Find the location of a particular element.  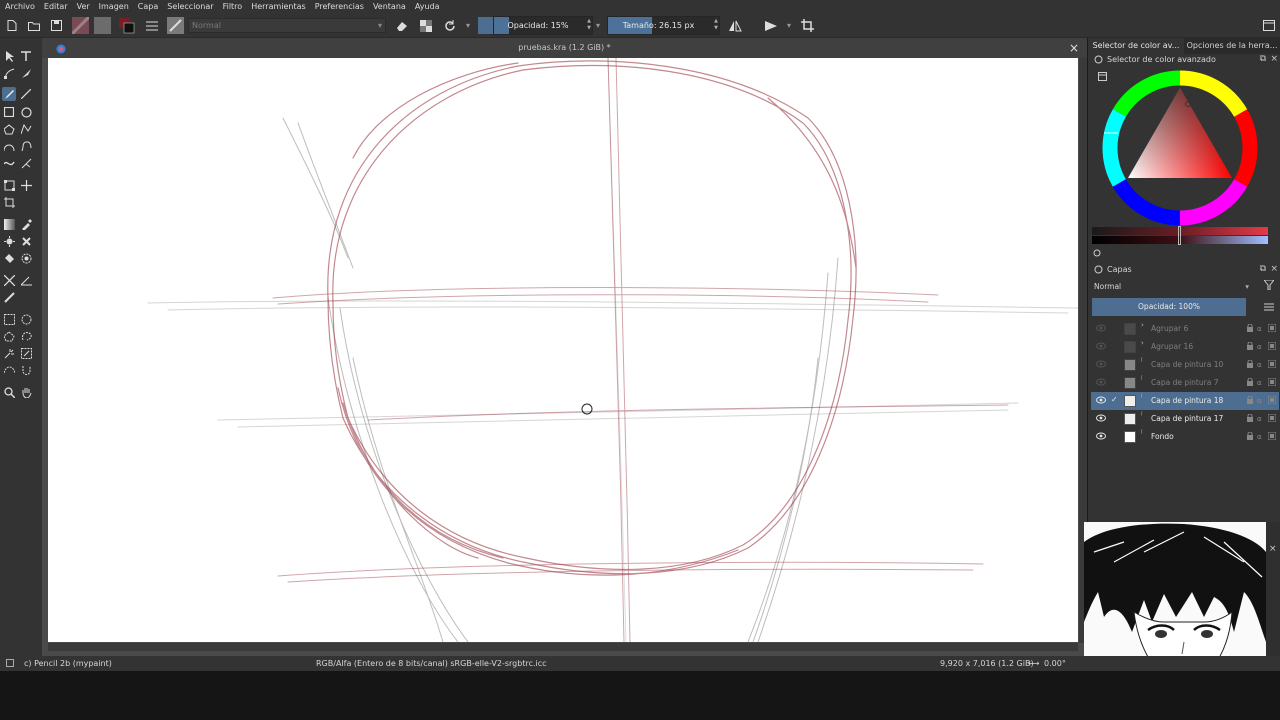

shade-marker is located at coordinates (1179, 235).